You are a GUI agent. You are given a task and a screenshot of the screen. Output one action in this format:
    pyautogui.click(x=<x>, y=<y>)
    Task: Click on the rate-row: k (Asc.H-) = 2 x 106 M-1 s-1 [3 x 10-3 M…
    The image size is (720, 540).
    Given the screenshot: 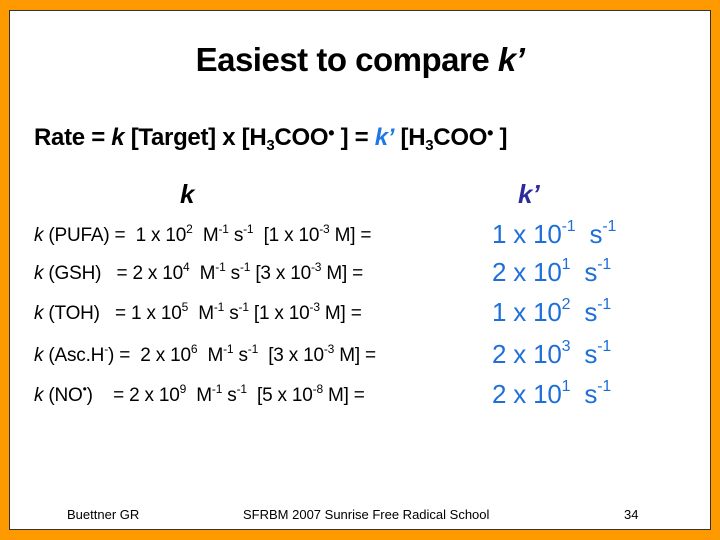 What is the action you would take?
    pyautogui.click(x=322, y=354)
    